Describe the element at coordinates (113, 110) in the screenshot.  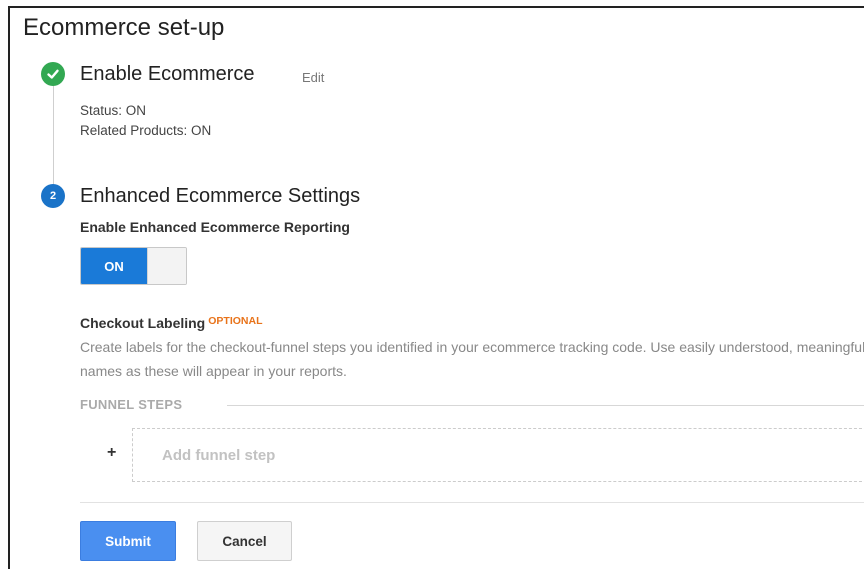
I see `status-line: Status: ON` at that location.